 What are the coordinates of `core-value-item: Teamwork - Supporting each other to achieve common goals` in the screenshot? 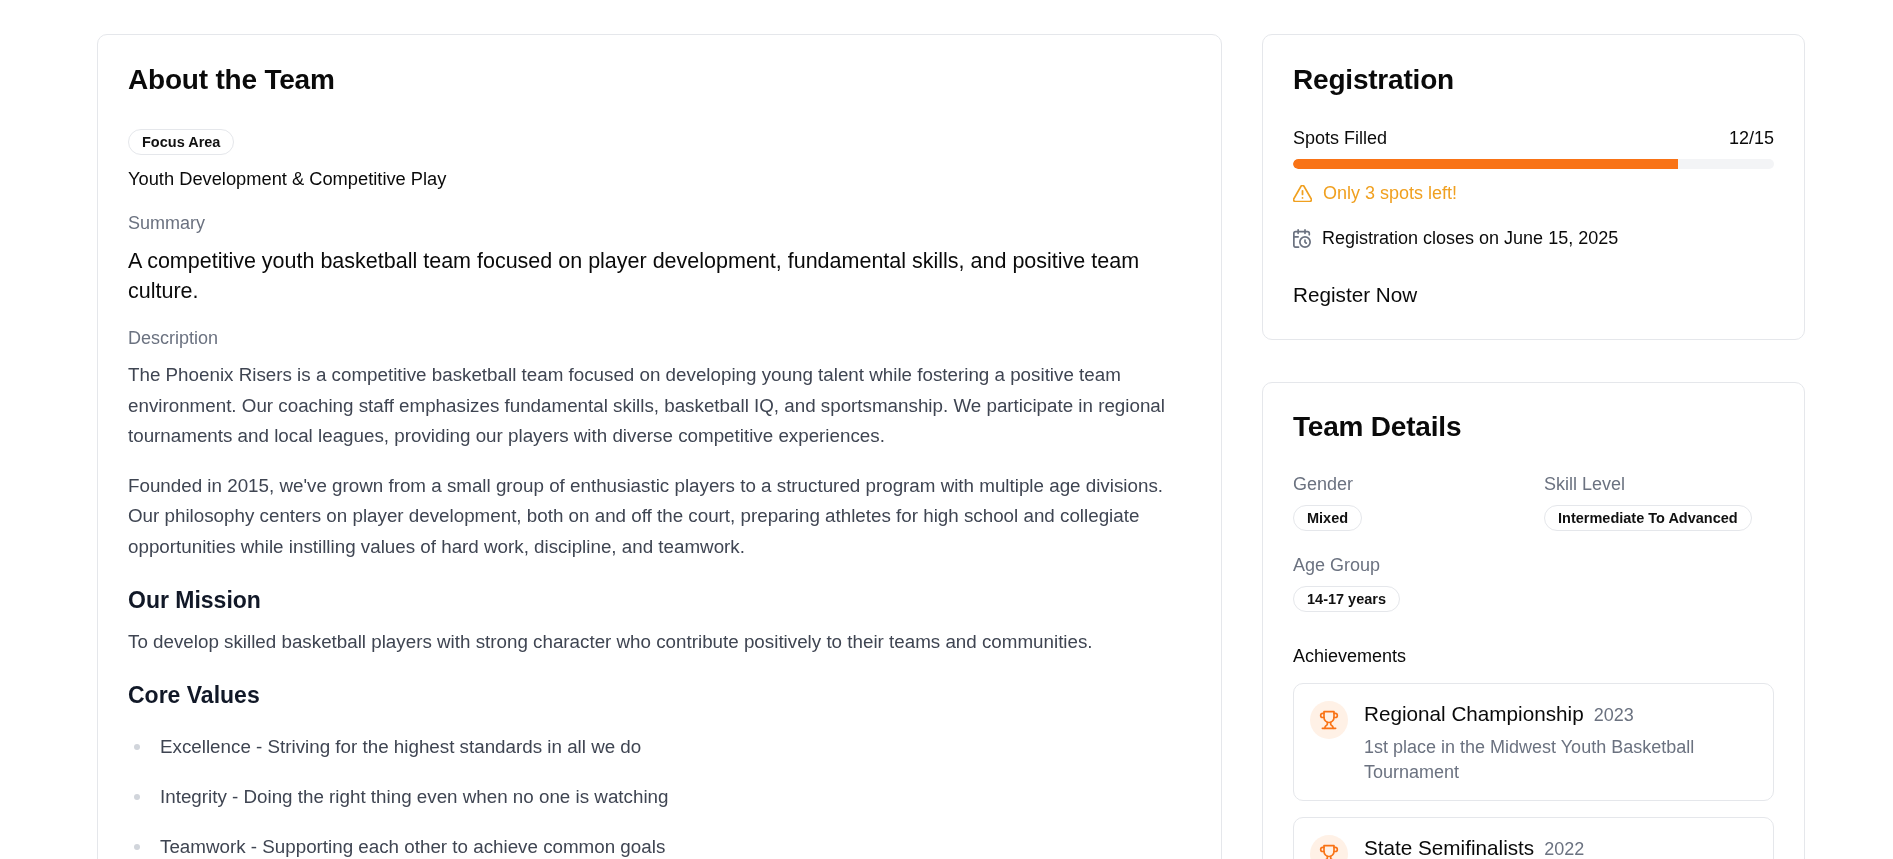 It's located at (413, 847).